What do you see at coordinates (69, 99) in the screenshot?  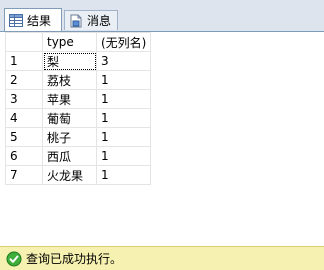 I see `cell-type: 苹果` at bounding box center [69, 99].